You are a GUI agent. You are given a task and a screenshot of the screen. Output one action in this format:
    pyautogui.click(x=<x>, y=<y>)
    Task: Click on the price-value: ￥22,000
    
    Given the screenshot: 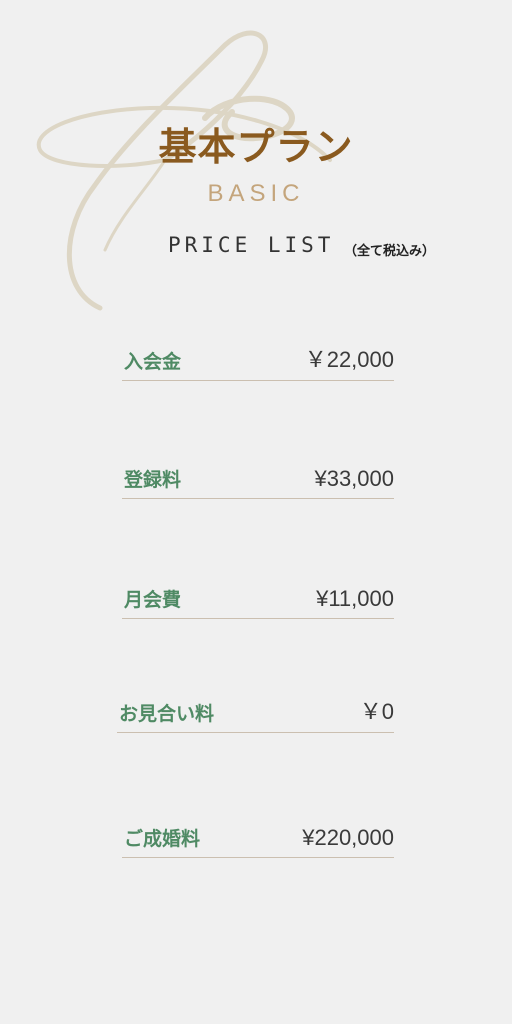 What is the action you would take?
    pyautogui.click(x=349, y=359)
    